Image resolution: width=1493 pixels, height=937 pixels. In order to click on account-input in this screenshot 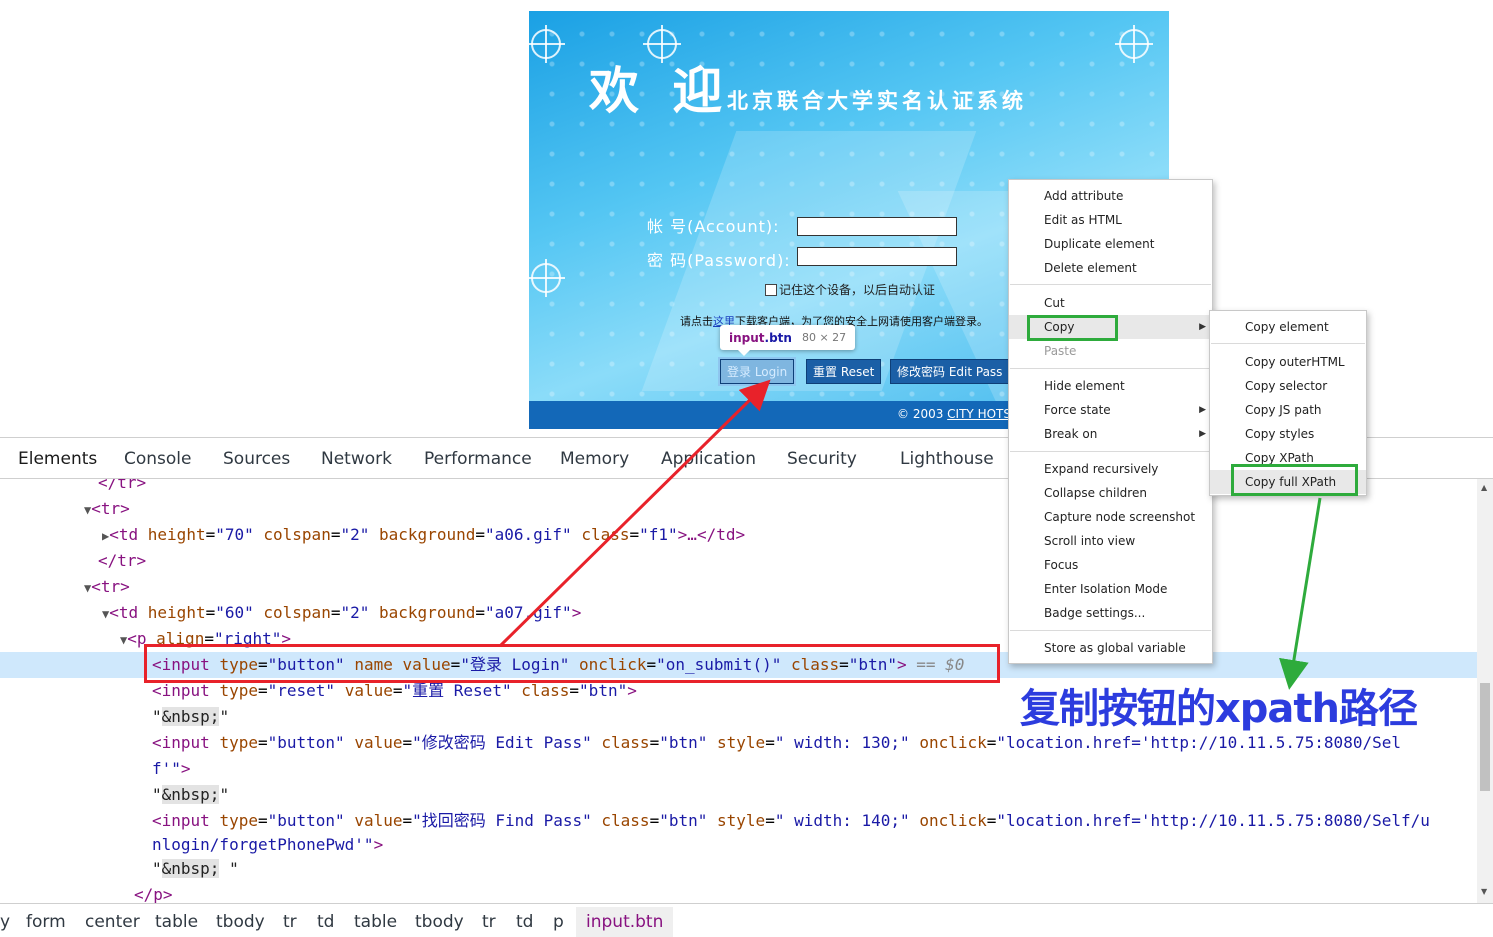, I will do `click(877, 226)`.